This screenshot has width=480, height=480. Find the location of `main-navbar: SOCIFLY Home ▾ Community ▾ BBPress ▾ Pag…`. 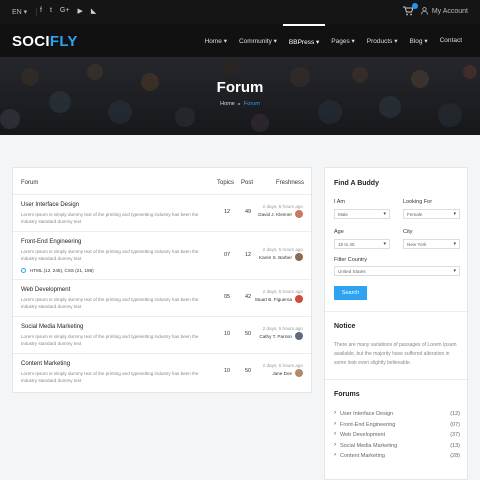

main-navbar: SOCIFLY Home ▾ Community ▾ BBPress ▾ Pag… is located at coordinates (240, 40).